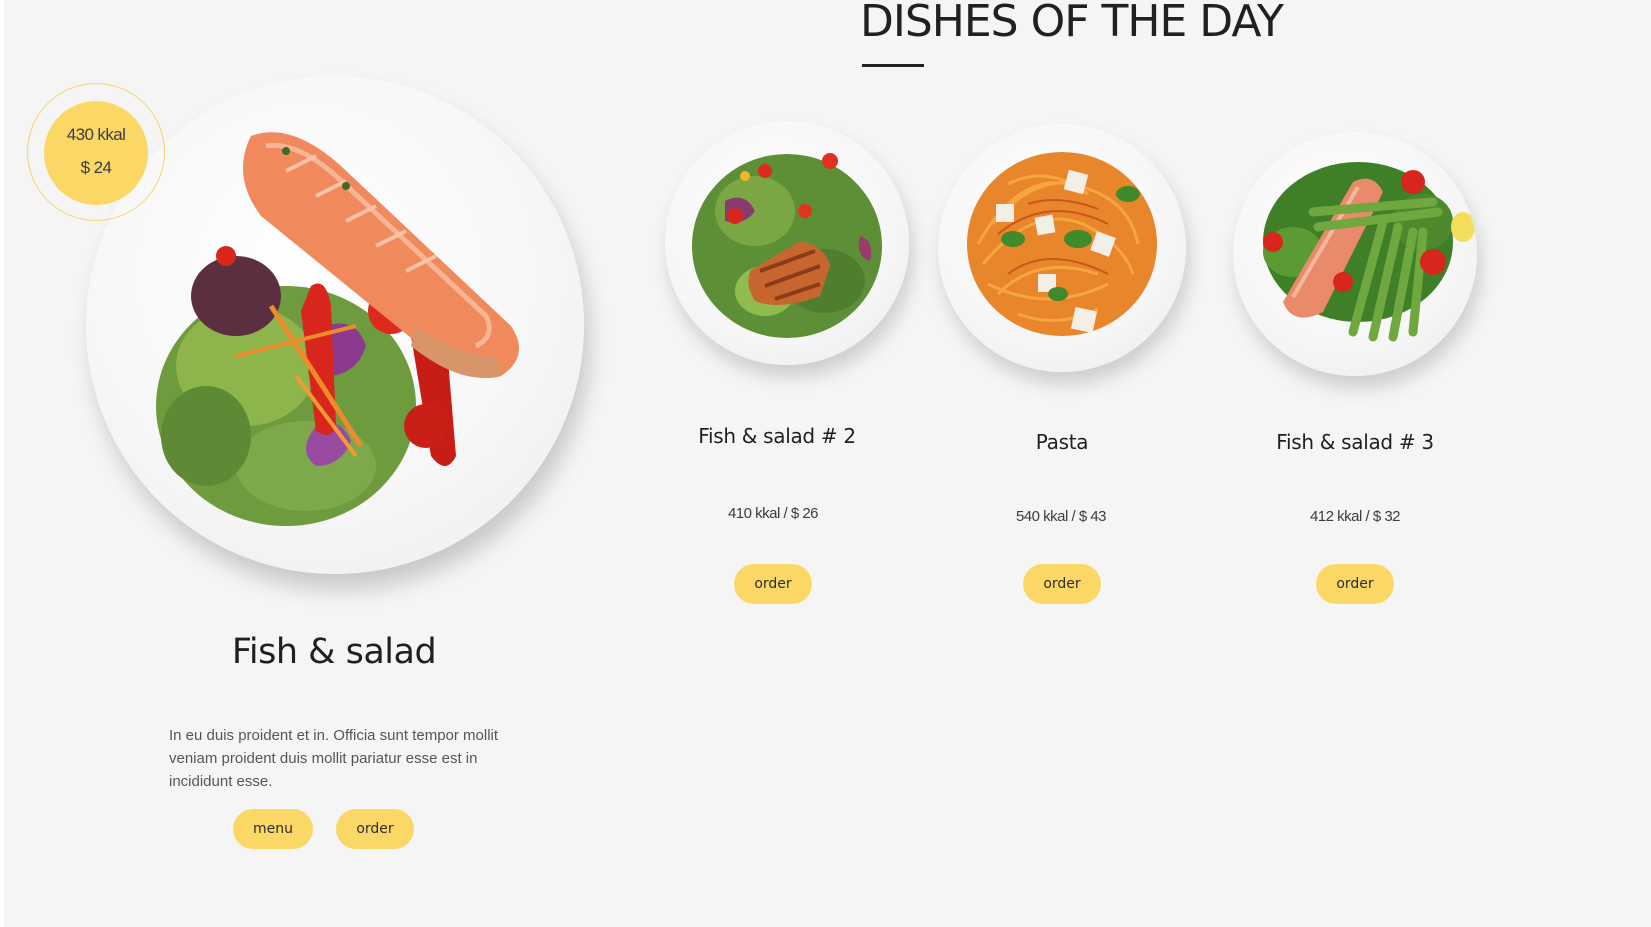  I want to click on title-underline, so click(893, 65).